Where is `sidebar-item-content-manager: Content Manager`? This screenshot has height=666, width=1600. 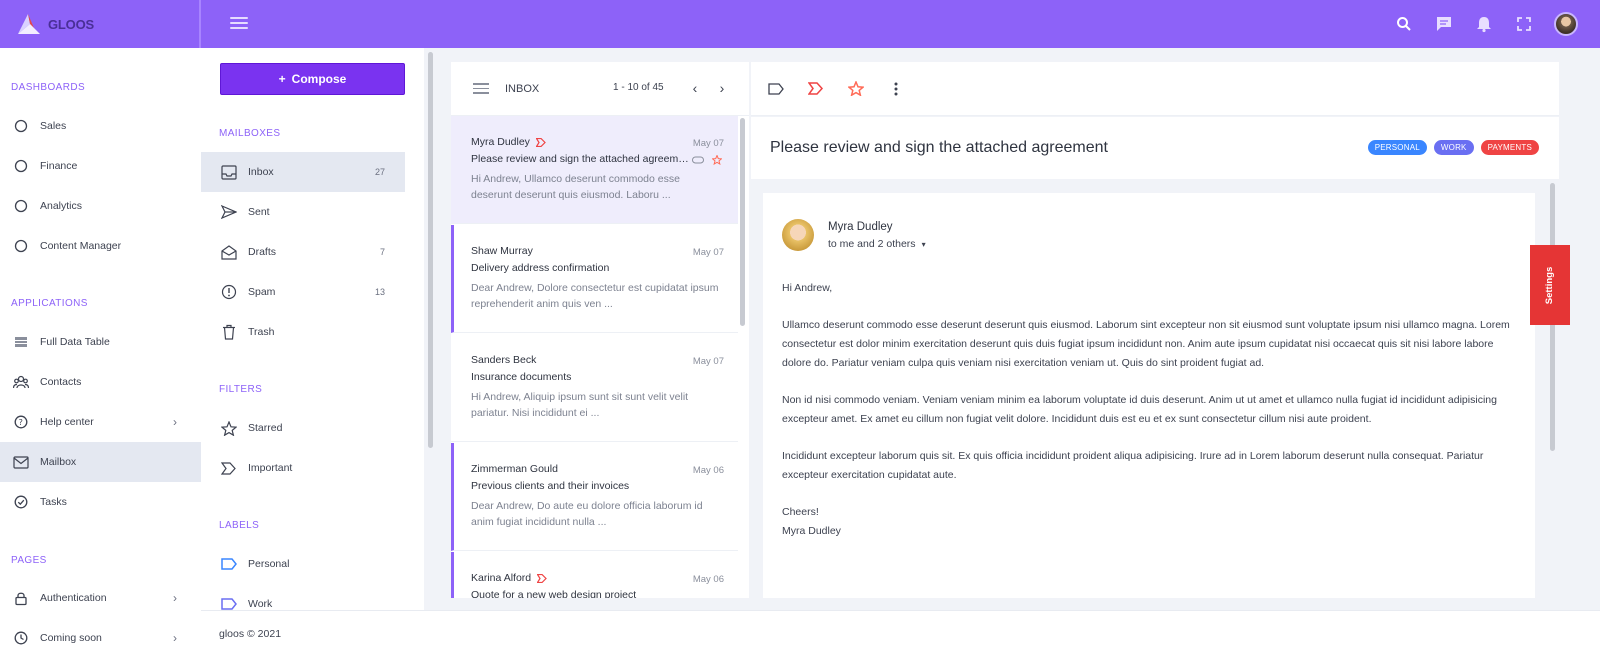
sidebar-item-content-manager: Content Manager is located at coordinates (100, 246).